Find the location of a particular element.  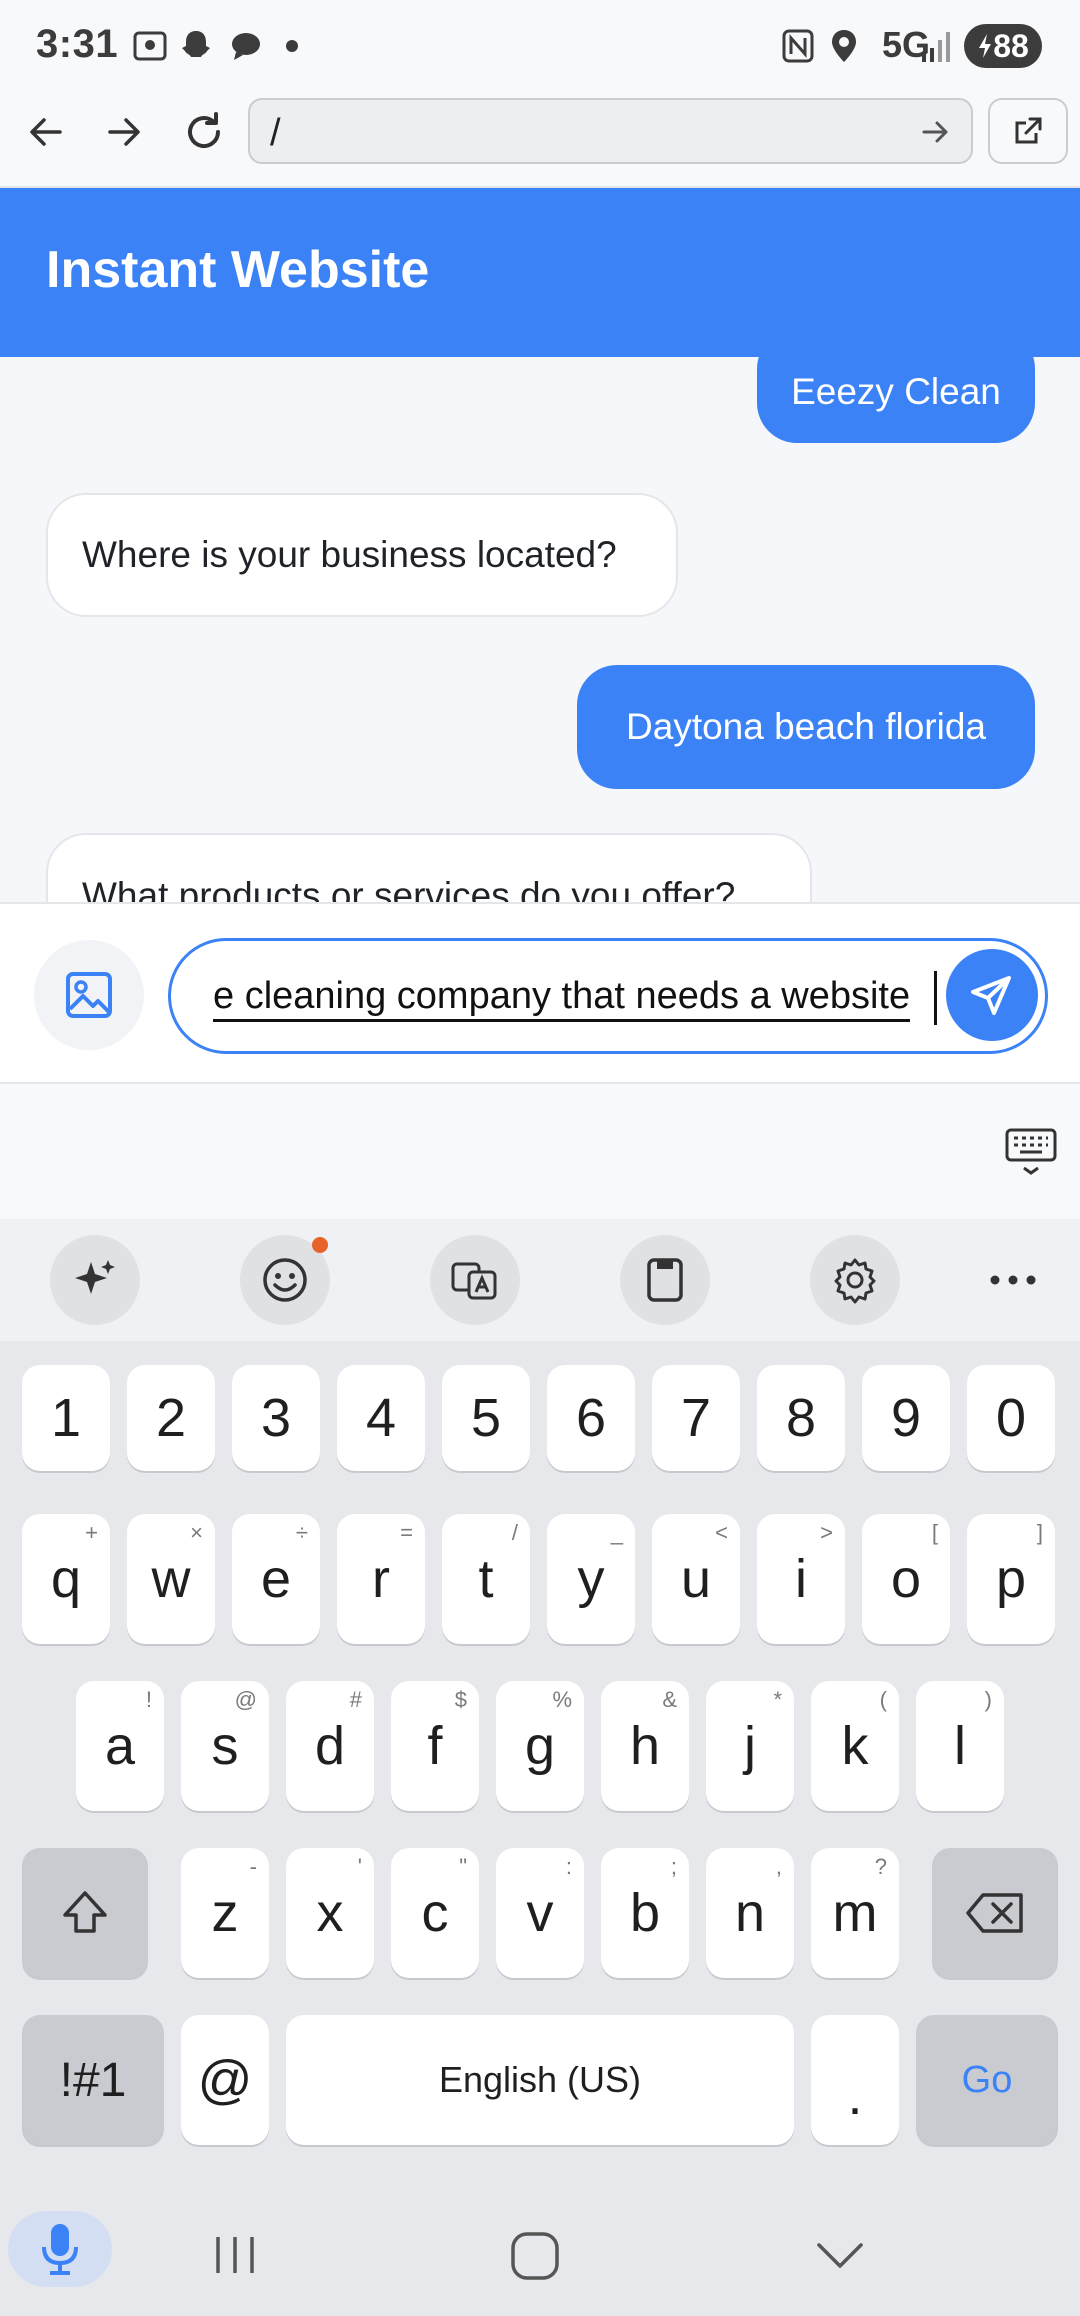

period-key: . is located at coordinates (855, 2080).